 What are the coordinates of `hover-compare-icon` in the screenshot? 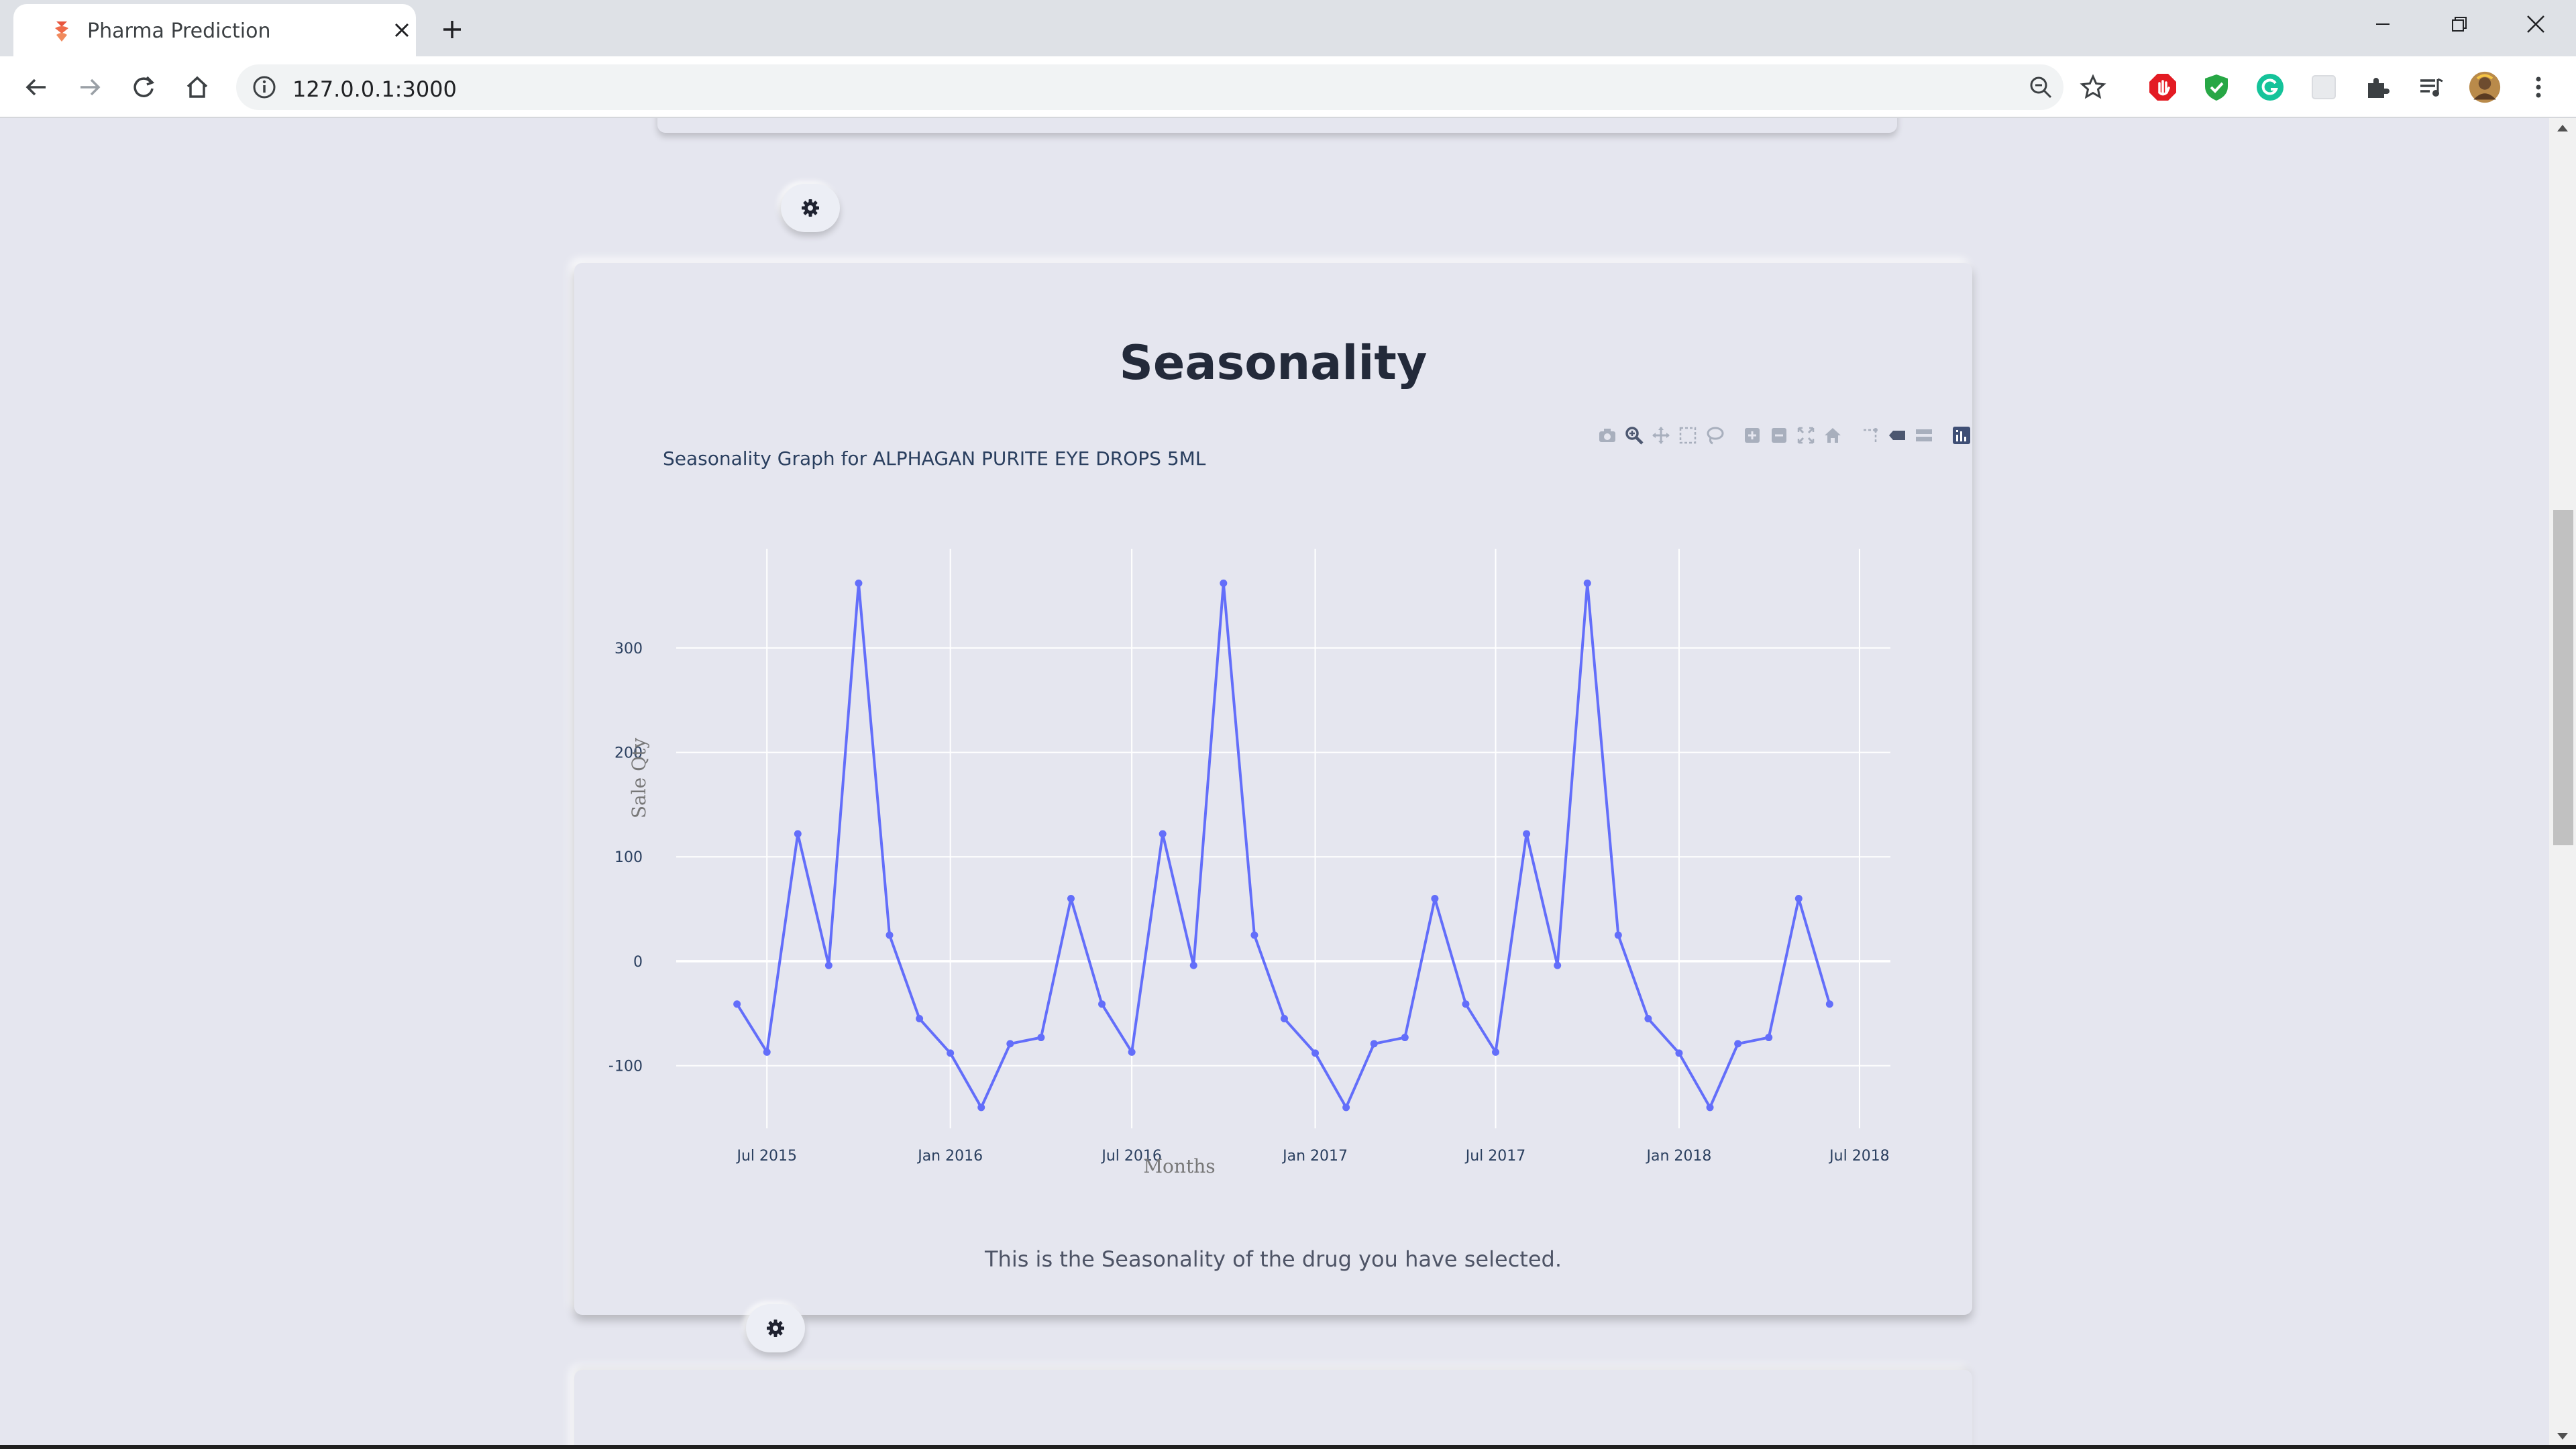 It's located at (1924, 435).